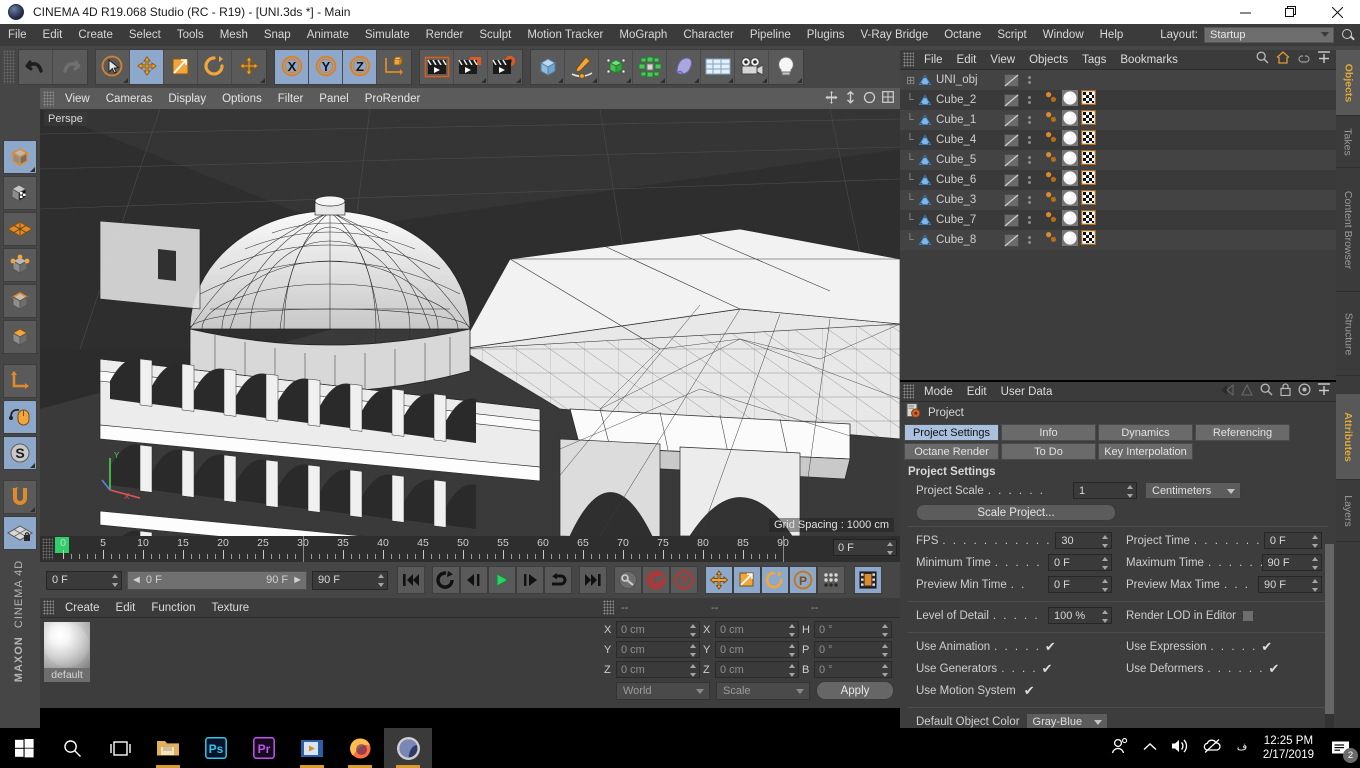  I want to click on right-tab-takes: Takes, so click(1348, 142).